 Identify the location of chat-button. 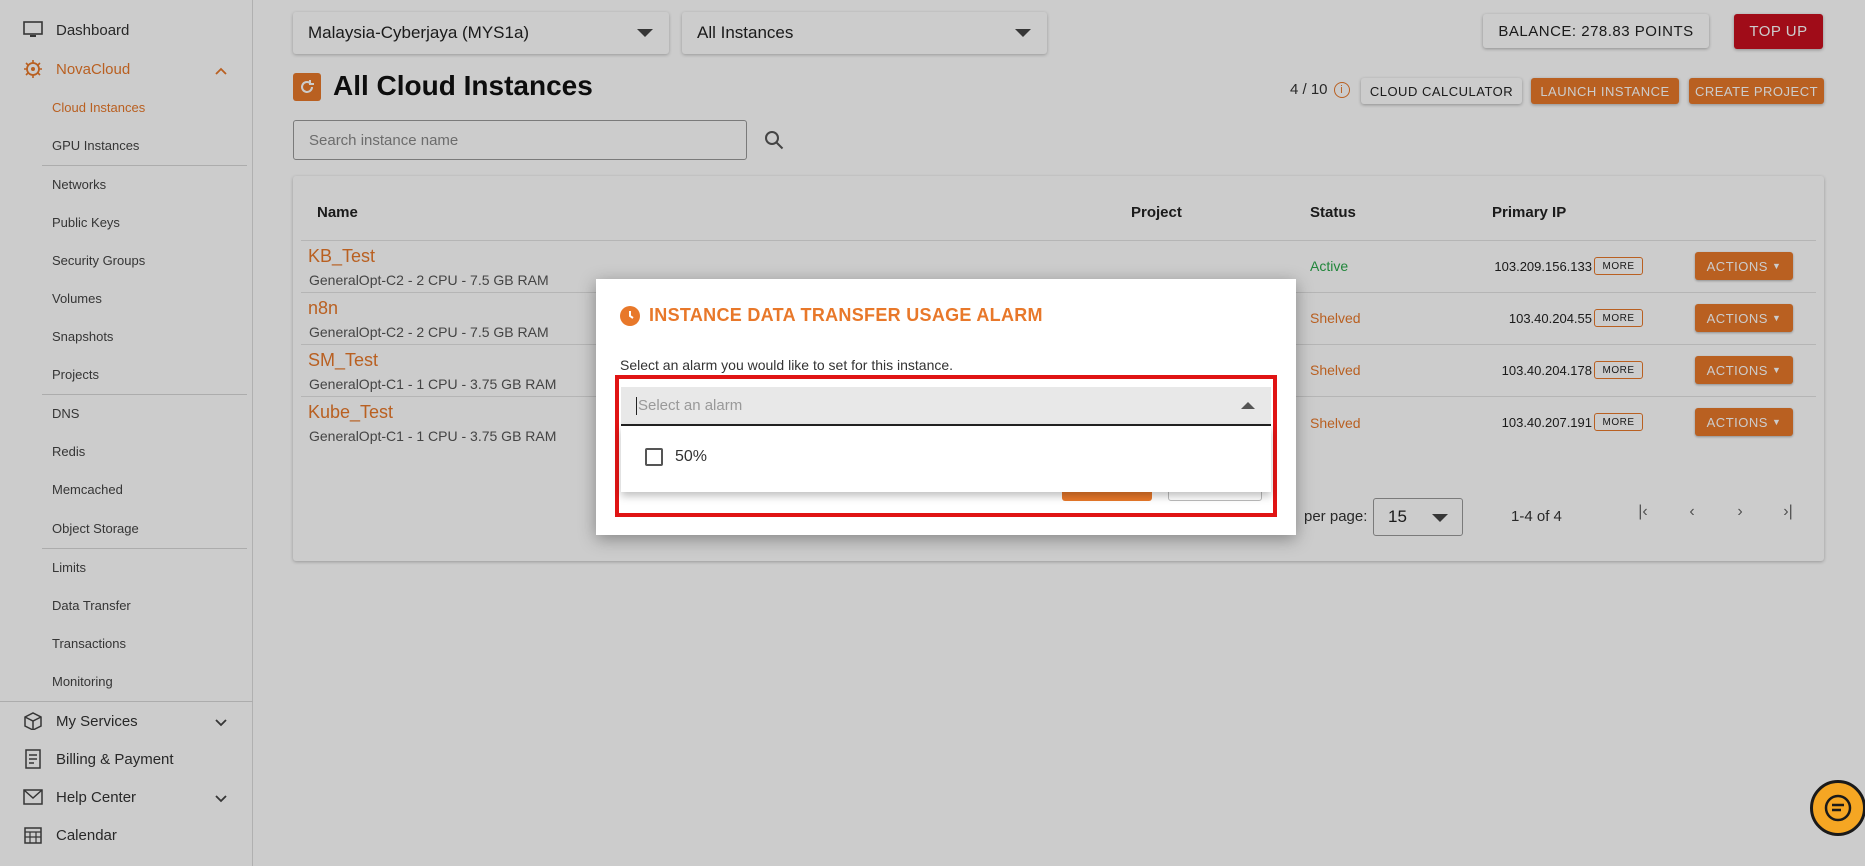
(1837, 808).